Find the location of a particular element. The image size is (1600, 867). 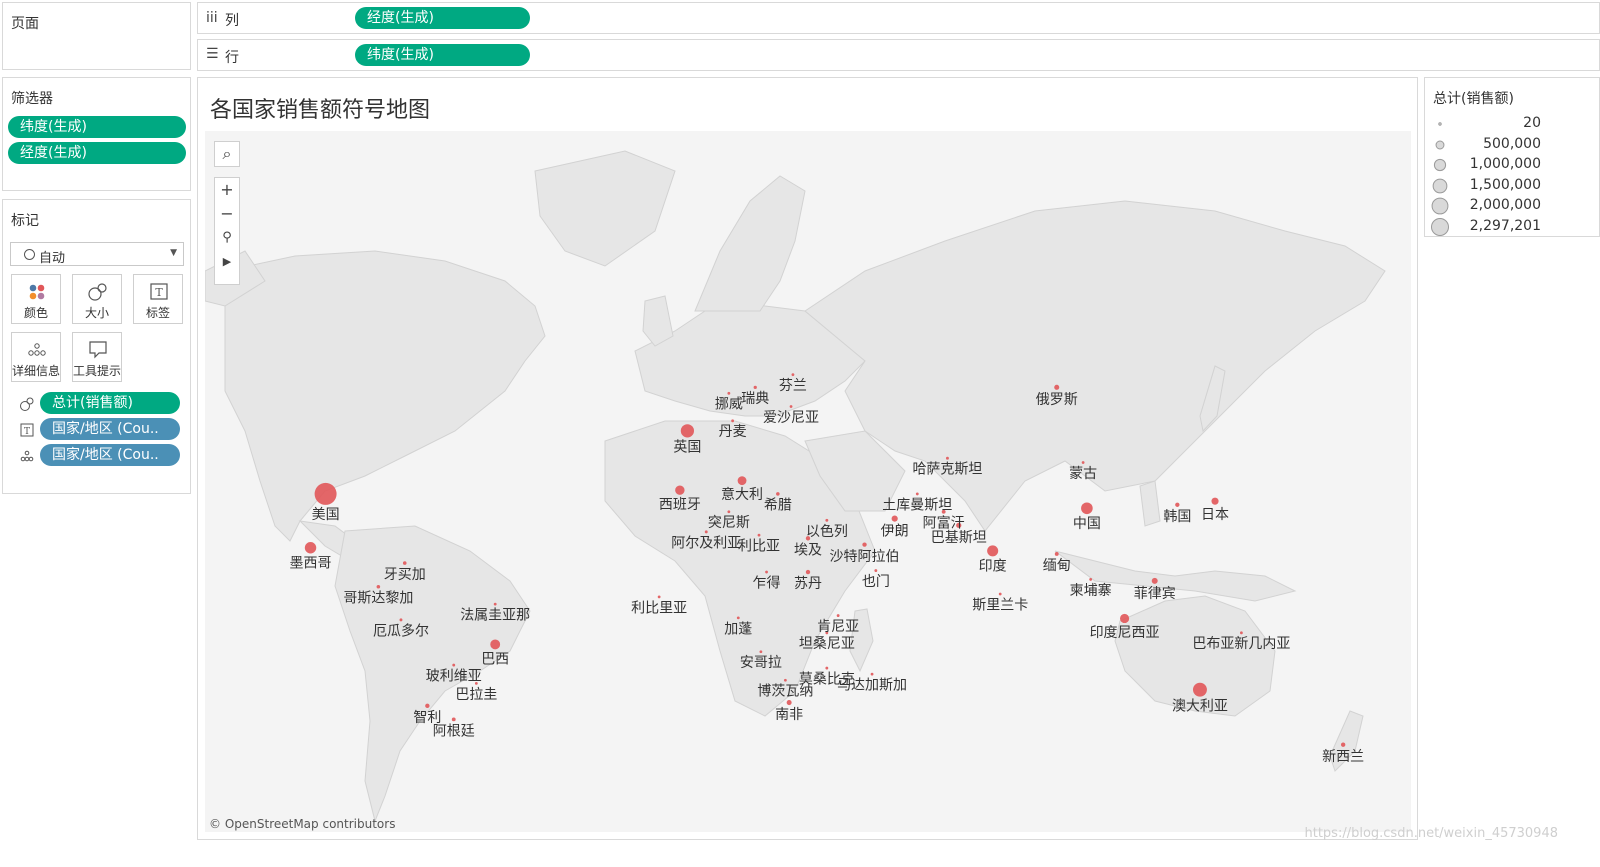

legend-value: 1,000,000 is located at coordinates (1505, 164).